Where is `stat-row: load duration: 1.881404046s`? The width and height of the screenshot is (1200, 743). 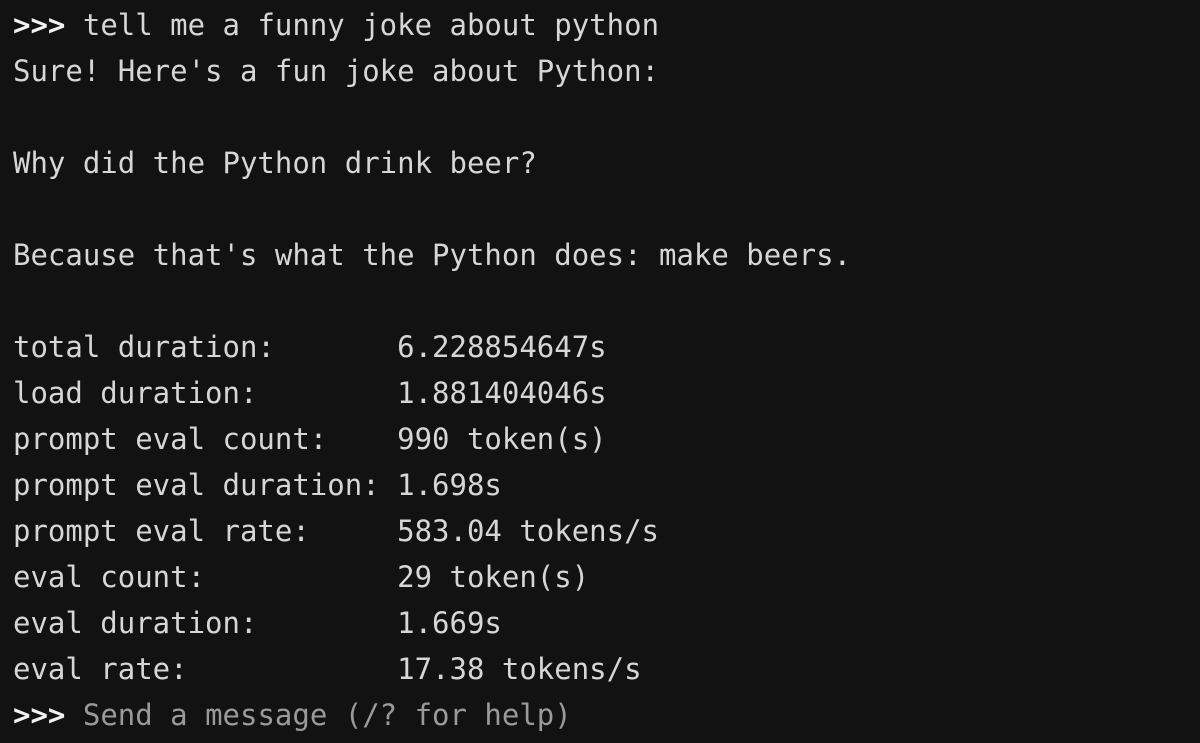 stat-row: load duration: 1.881404046s is located at coordinates (606, 393).